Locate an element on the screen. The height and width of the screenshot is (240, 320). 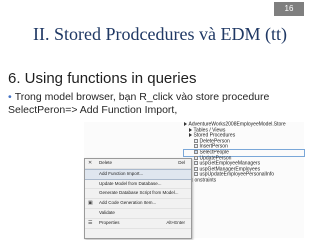
context-menu-item: ✕ Delete Del is located at coordinates (138, 164).